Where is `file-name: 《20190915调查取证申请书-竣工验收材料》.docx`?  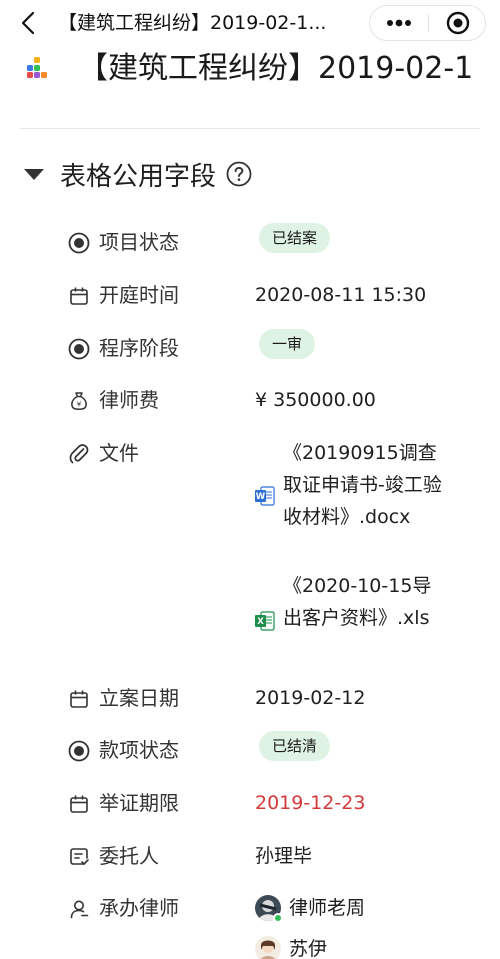 file-name: 《20190915调查取证申请书-竣工验收材料》.docx is located at coordinates (363, 485).